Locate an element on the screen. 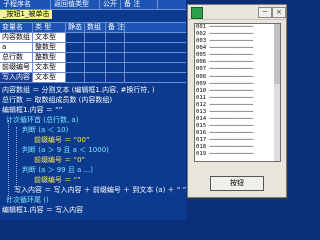 This screenshot has height=240, width=320. list-item: 005 ───────────── is located at coordinates (235, 55).